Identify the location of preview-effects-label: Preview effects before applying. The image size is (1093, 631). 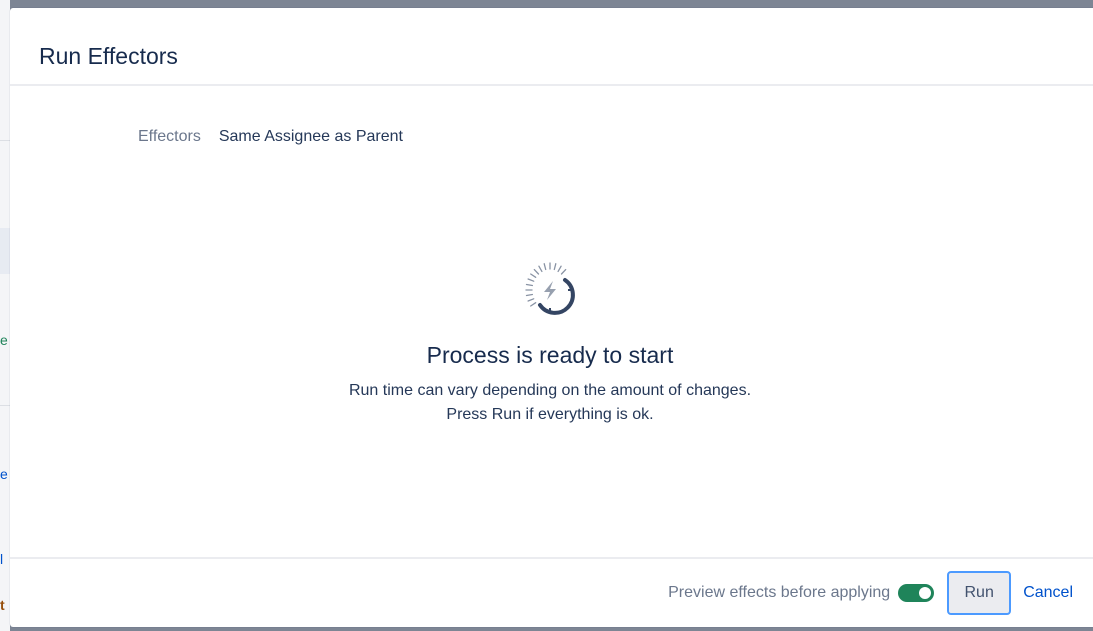
(779, 592).